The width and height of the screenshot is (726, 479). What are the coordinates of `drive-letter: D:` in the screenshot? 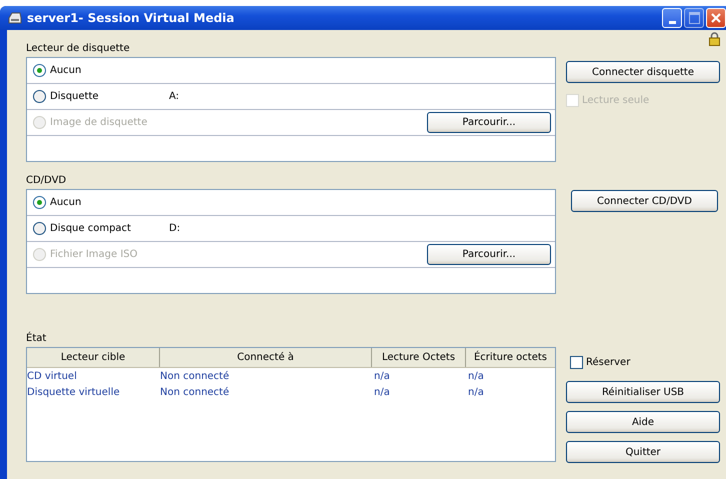 It's located at (174, 228).